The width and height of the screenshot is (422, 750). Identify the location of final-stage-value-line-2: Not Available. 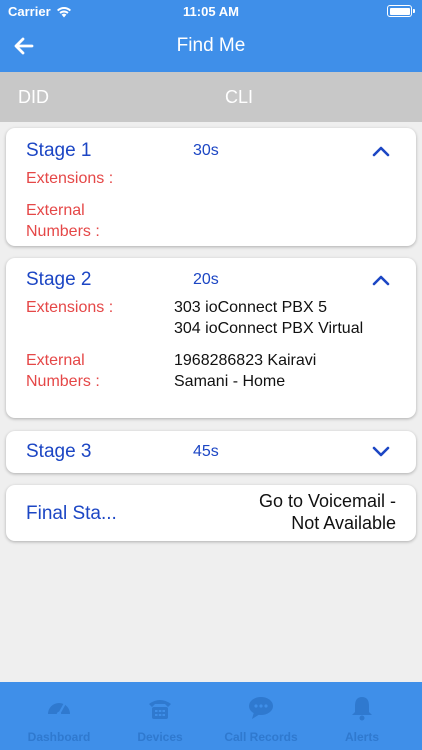
(343, 523).